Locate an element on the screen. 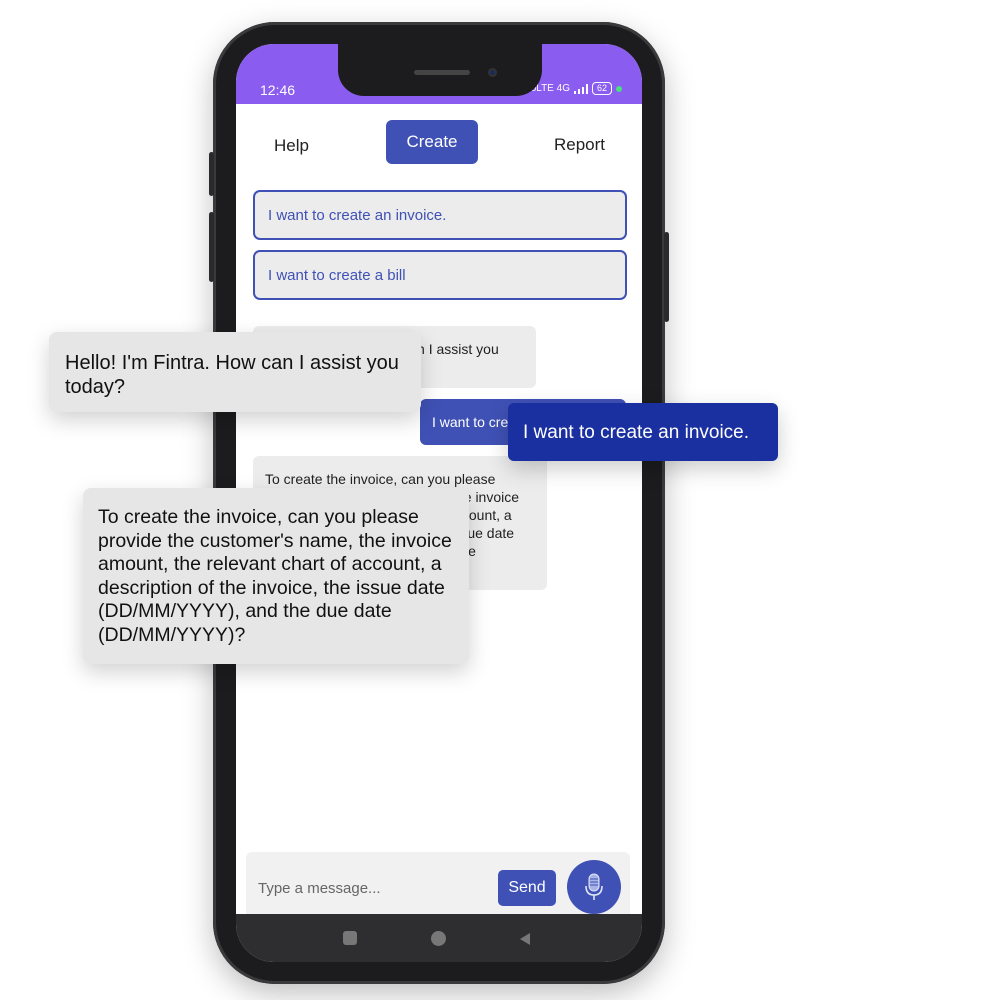  speaker-grille is located at coordinates (442, 72).